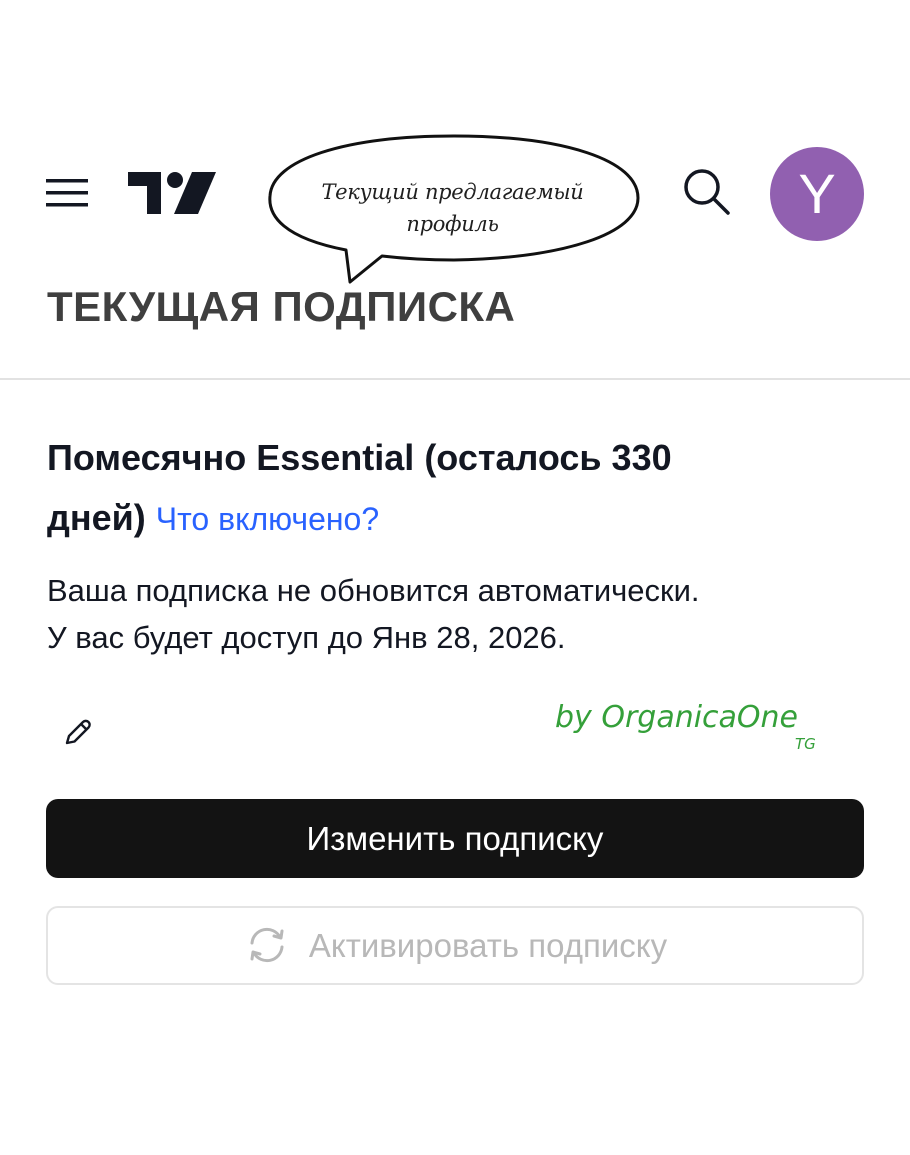  Describe the element at coordinates (447, 518) in the screenshot. I see `plan-title-line-2: дней) Что включено?` at that location.